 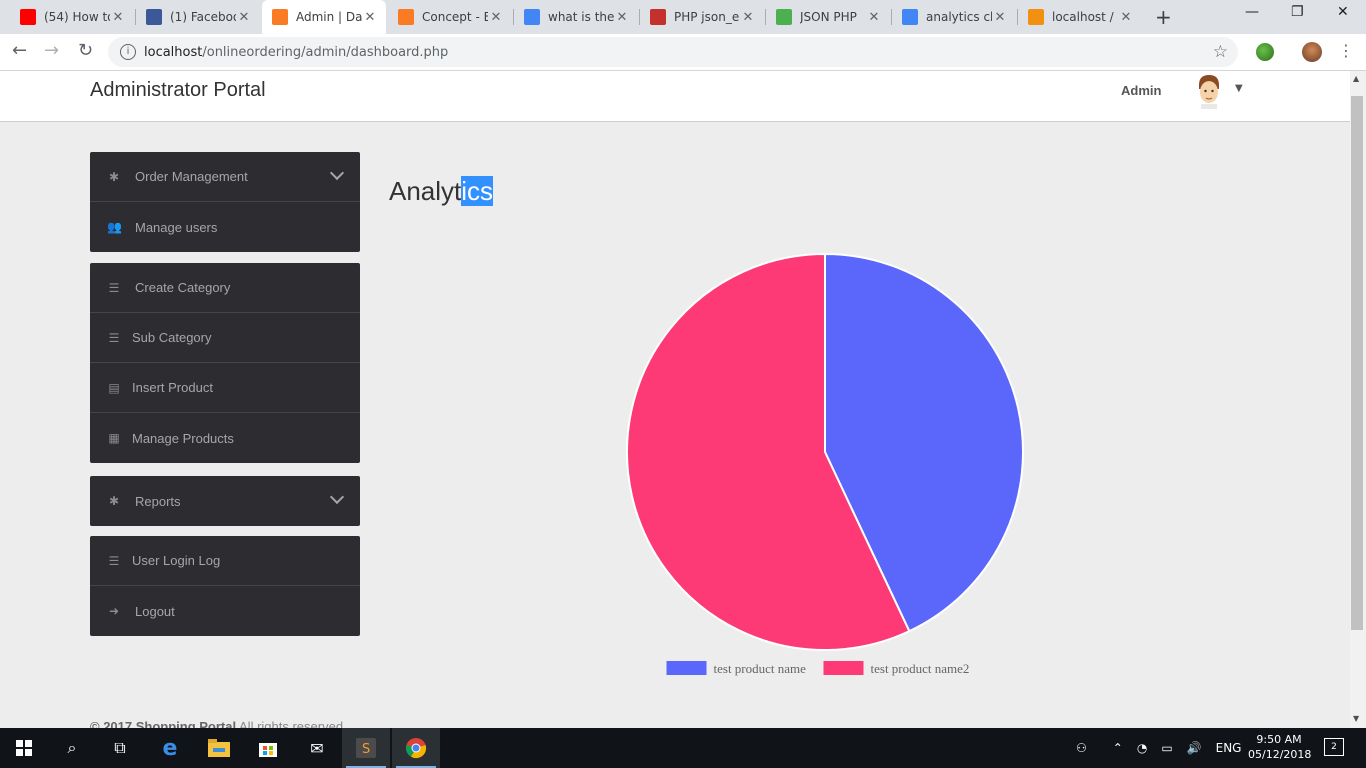 What do you see at coordinates (219, 748) in the screenshot?
I see `file-explorer-icon` at bounding box center [219, 748].